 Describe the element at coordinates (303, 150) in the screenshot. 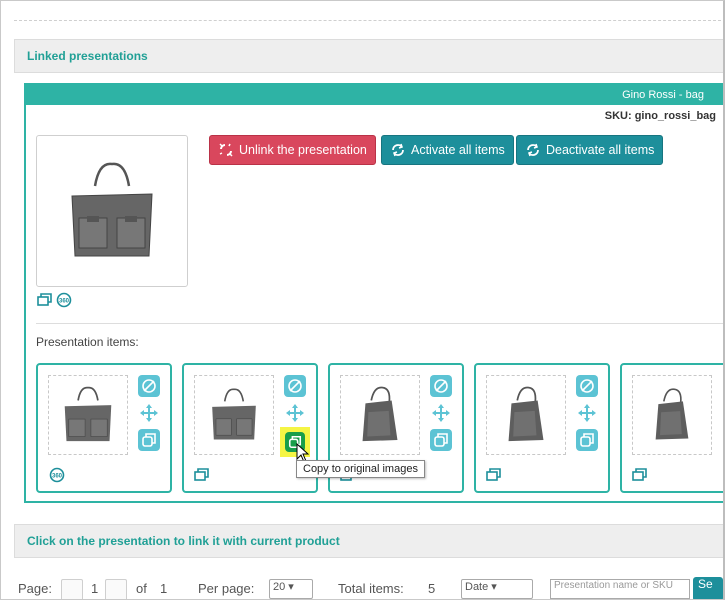

I see `unlink-label: Unlink the presentation` at that location.